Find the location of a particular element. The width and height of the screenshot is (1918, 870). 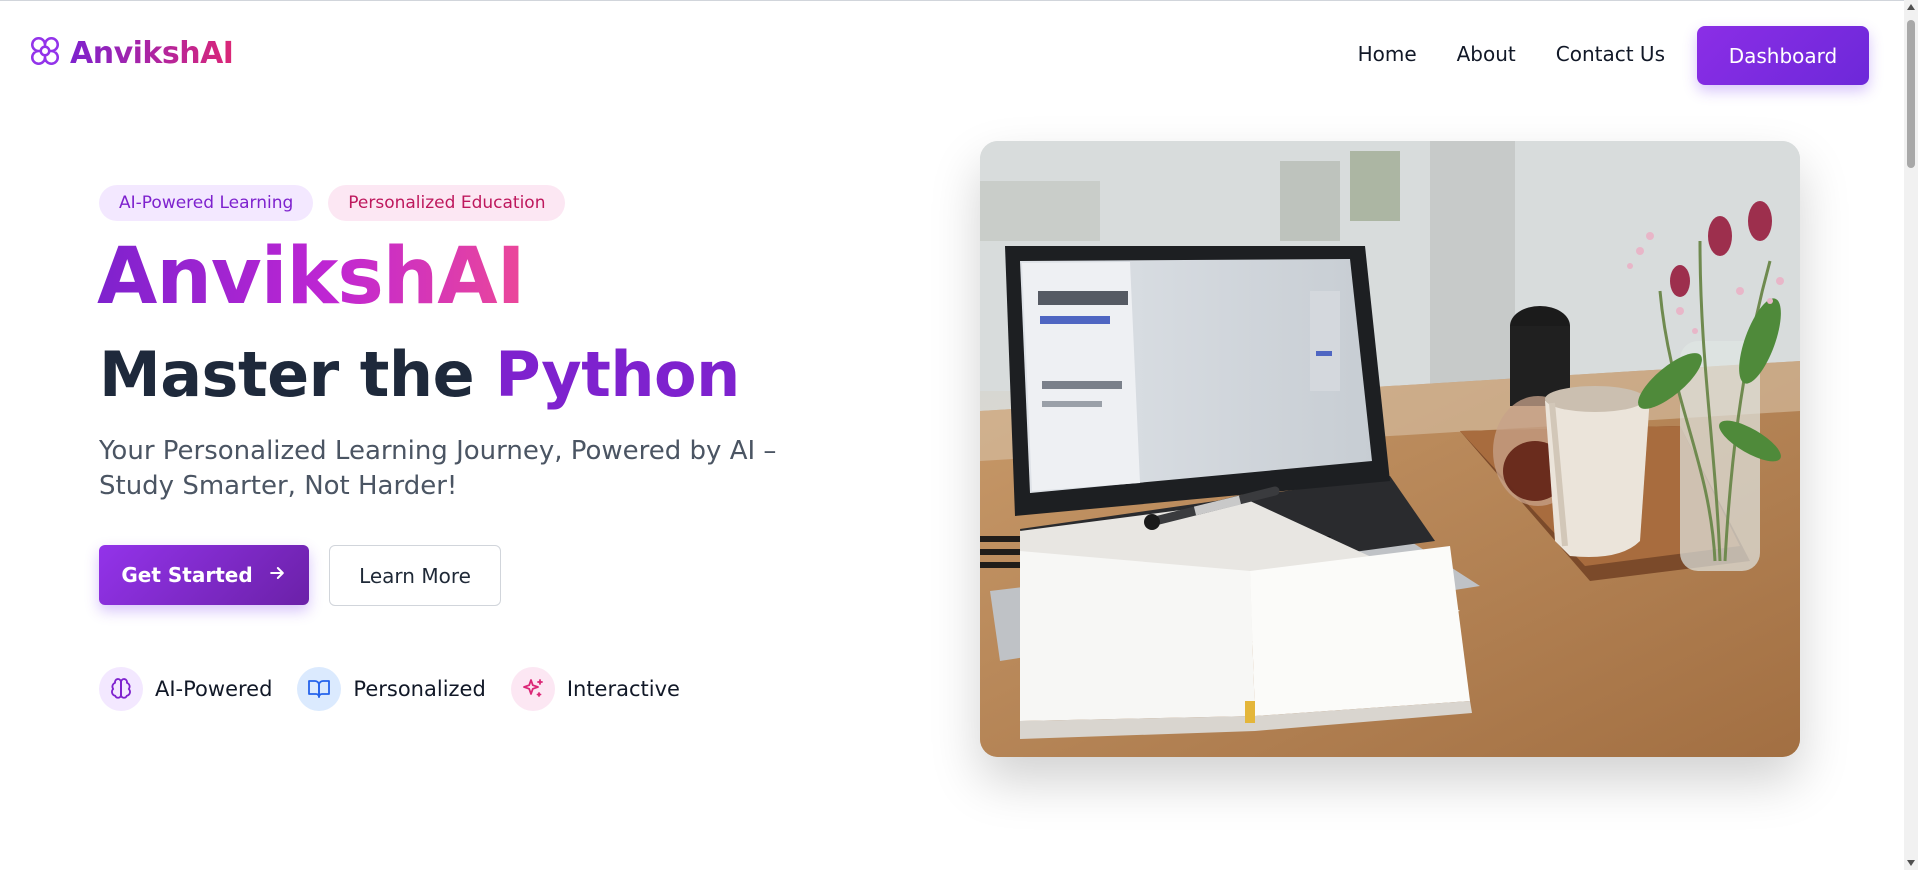

learn-more-button: Learn More is located at coordinates (415, 575).